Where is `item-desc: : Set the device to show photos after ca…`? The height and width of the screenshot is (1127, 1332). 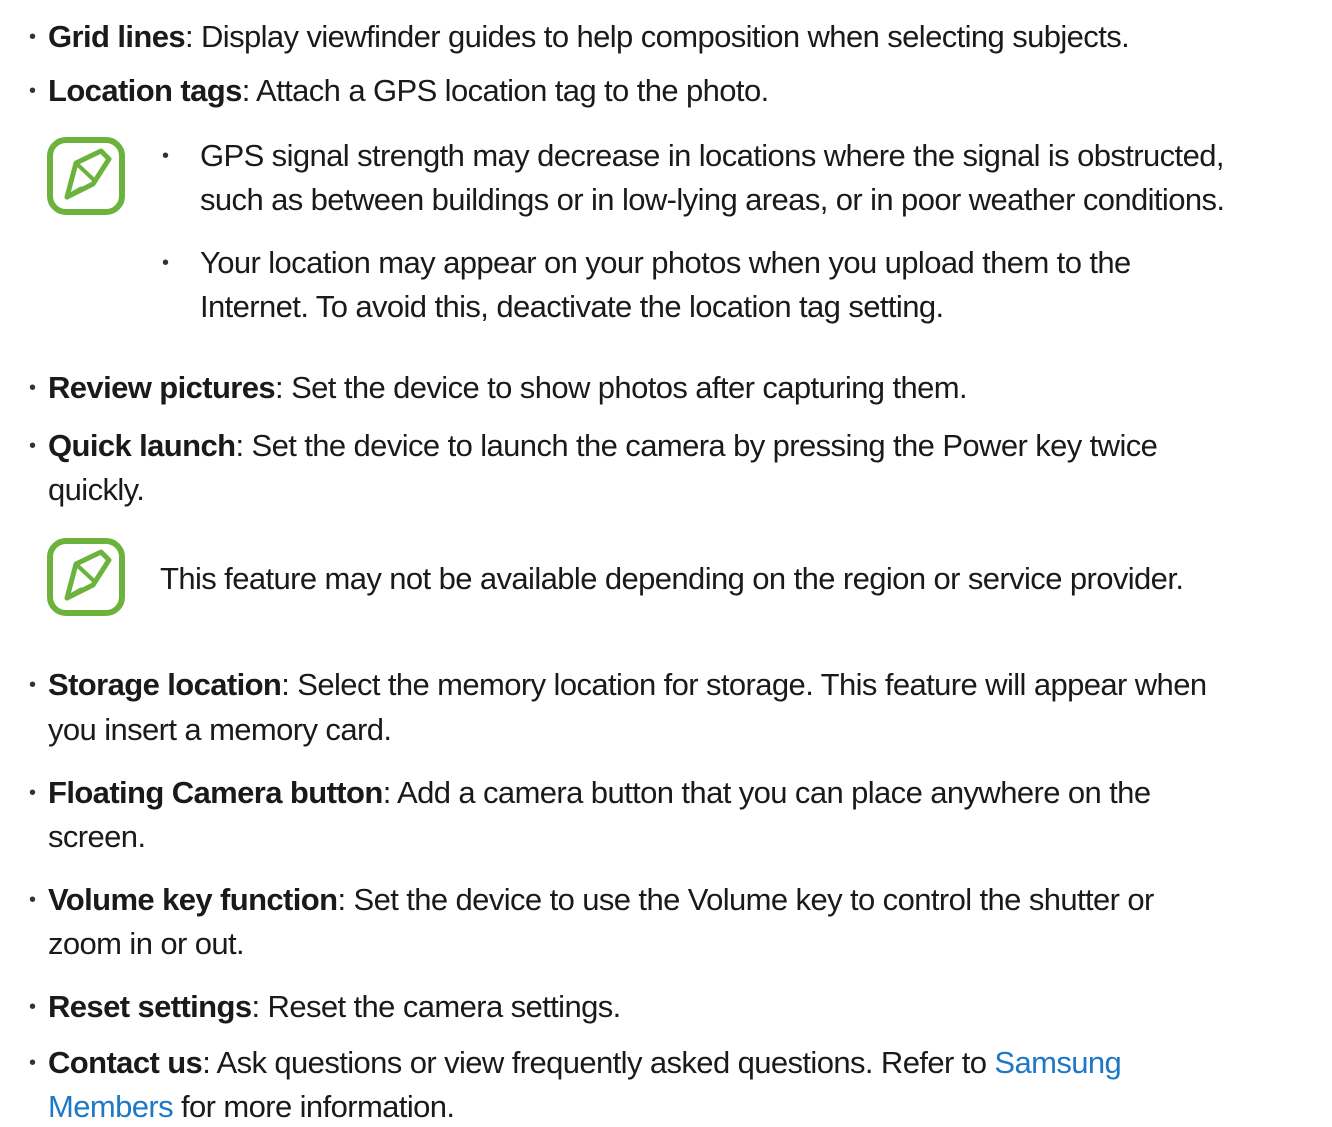 item-desc: : Set the device to show photos after ca… is located at coordinates (621, 387).